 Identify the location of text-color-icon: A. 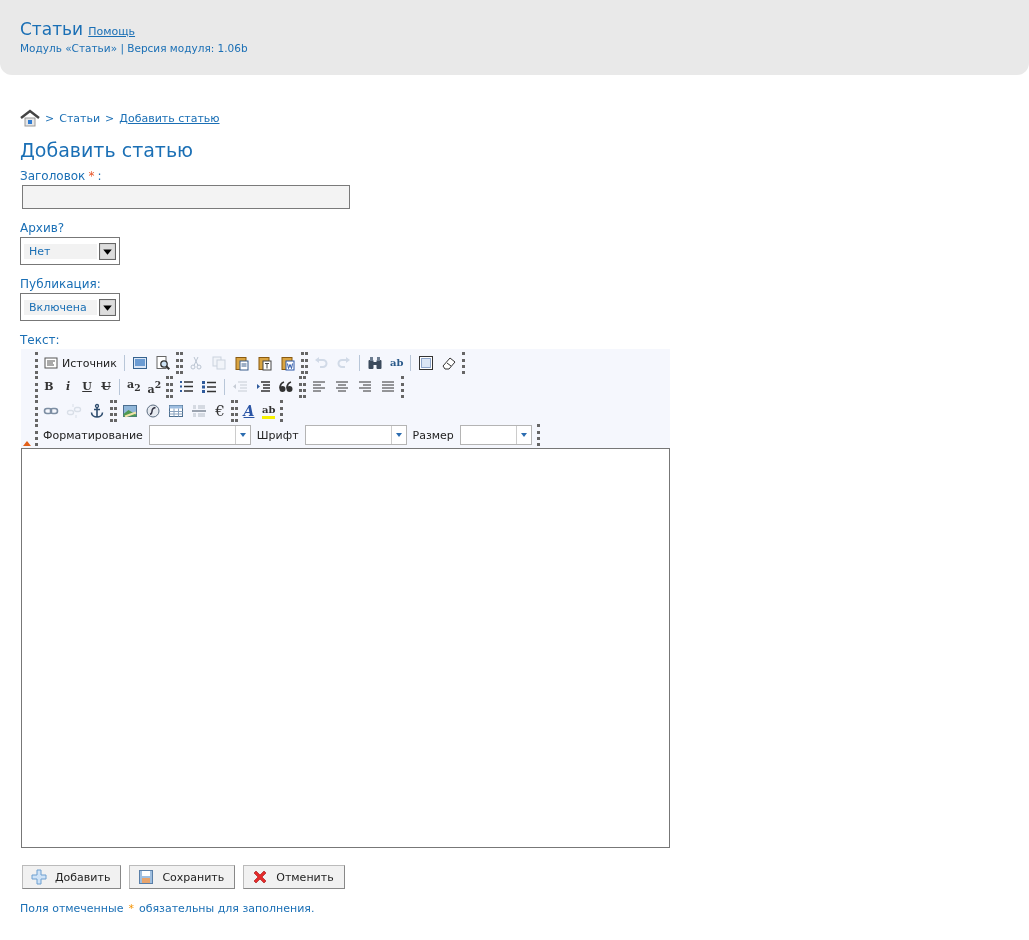
(249, 411).